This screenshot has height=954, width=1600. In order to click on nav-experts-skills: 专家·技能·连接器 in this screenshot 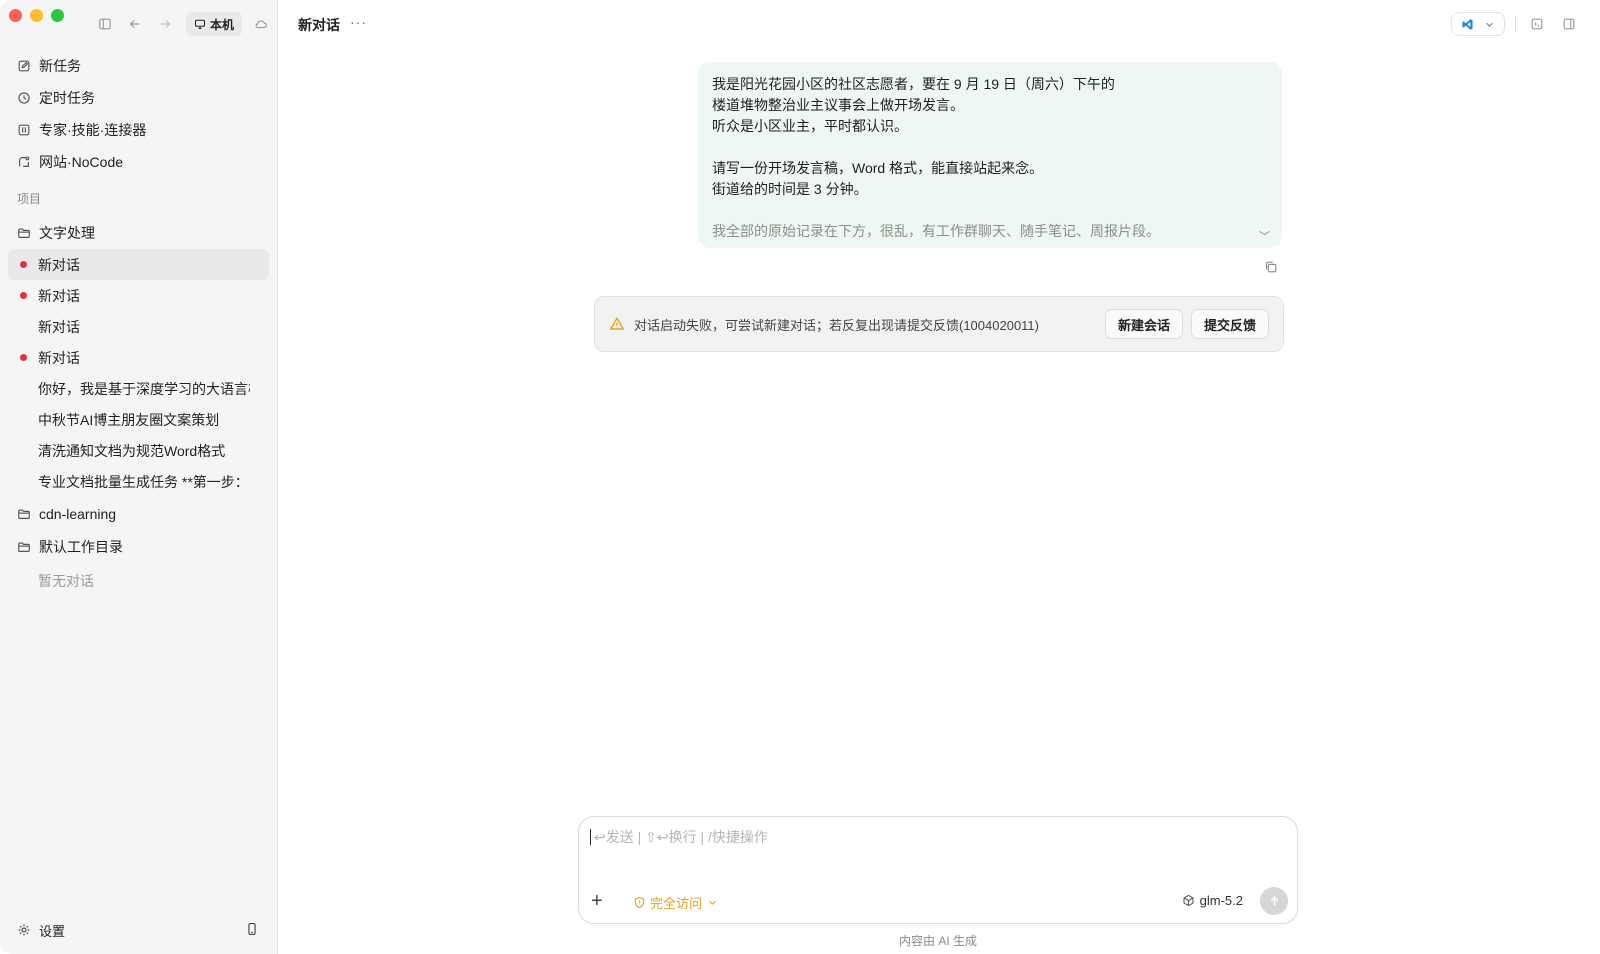, I will do `click(138, 130)`.